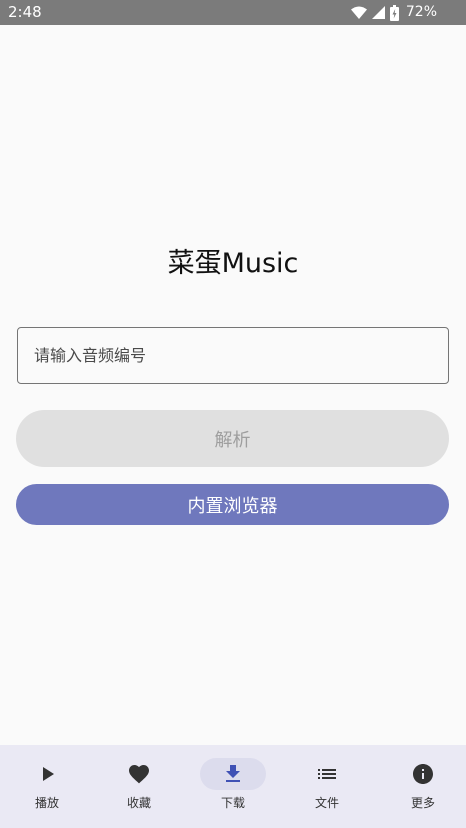 Image resolution: width=466 pixels, height=828 pixels. What do you see at coordinates (233, 263) in the screenshot?
I see `app-title: 菜蛋Music` at bounding box center [233, 263].